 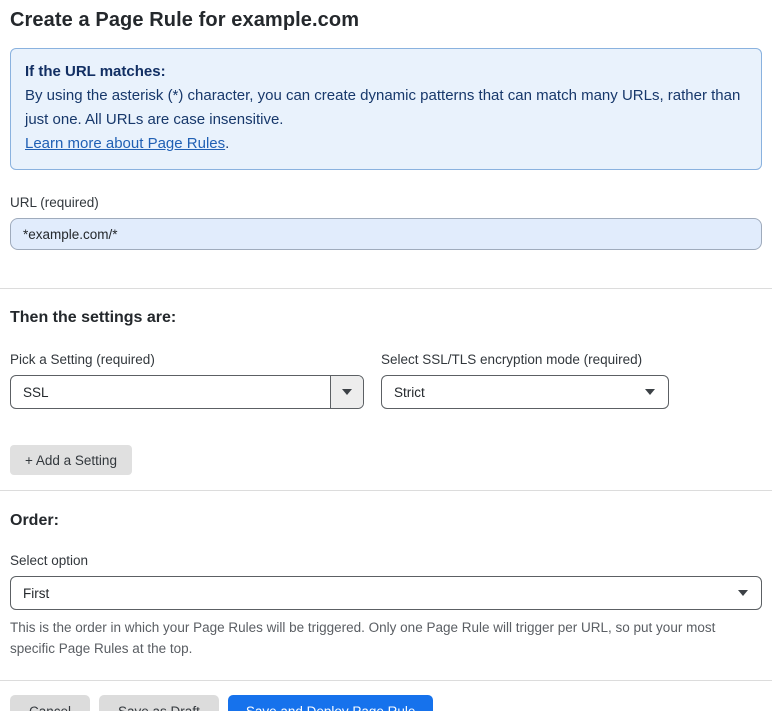 What do you see at coordinates (525, 392) in the screenshot?
I see `ssl-mode-select: Strict` at bounding box center [525, 392].